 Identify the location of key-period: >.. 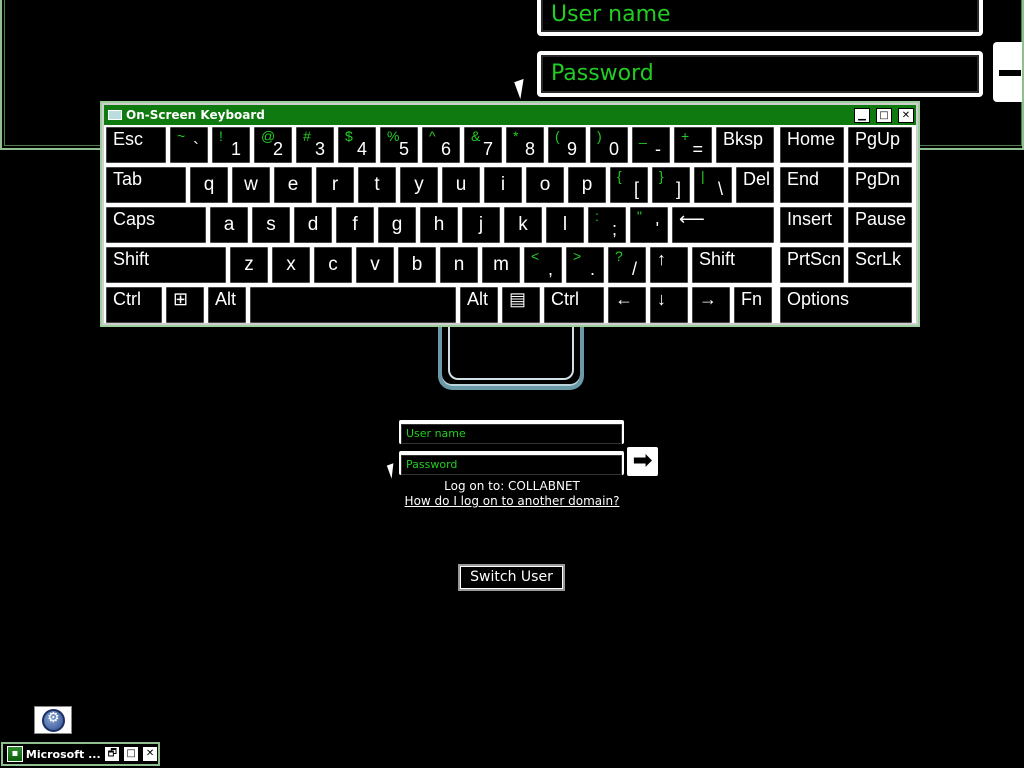
(585, 265).